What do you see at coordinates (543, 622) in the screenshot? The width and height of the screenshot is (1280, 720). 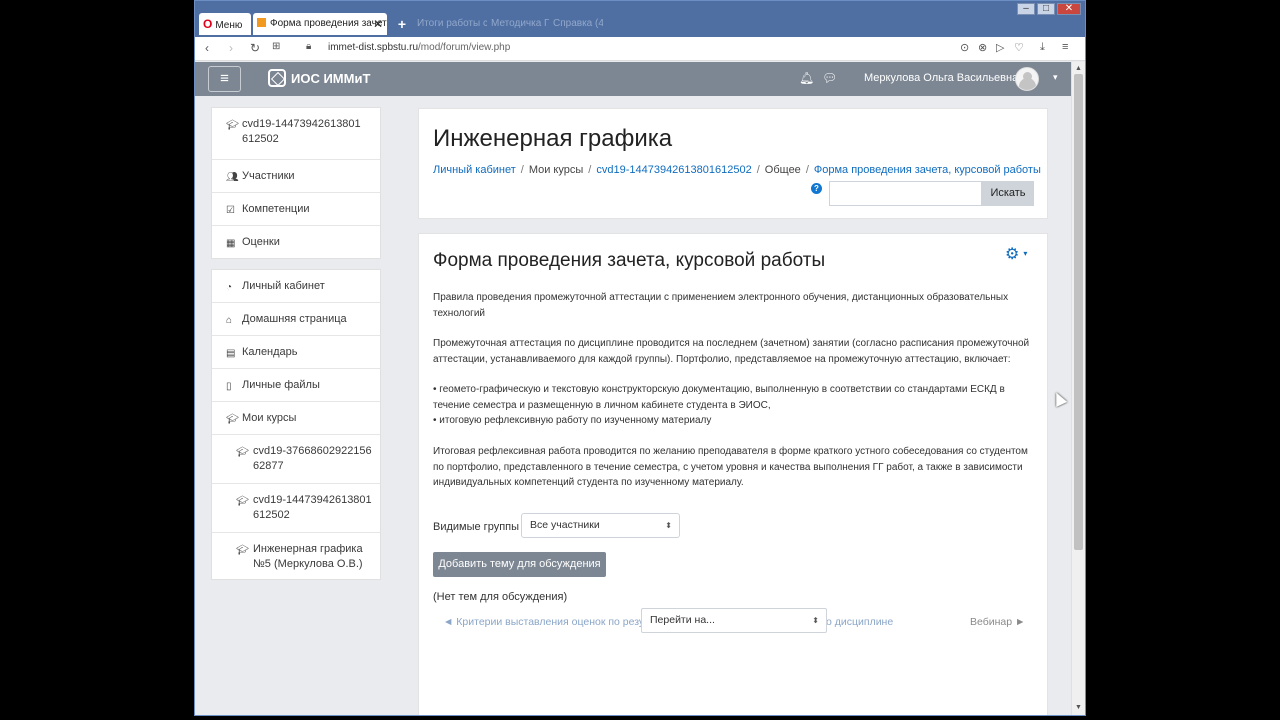 I see `previous-activity-link: ◄ Критерии выставления оценок по резу` at bounding box center [543, 622].